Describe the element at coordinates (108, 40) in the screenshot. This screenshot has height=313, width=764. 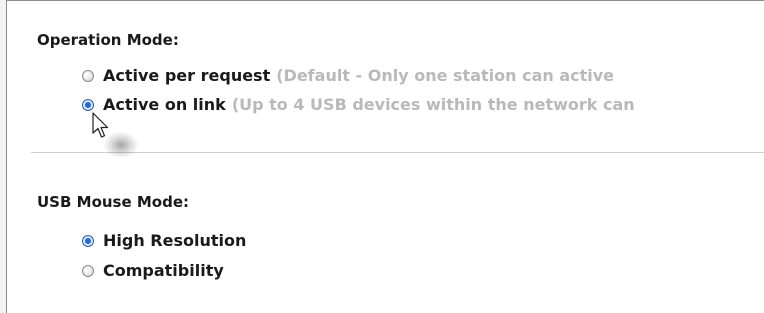
I see `operation-mode-title: Operation Mode:` at that location.